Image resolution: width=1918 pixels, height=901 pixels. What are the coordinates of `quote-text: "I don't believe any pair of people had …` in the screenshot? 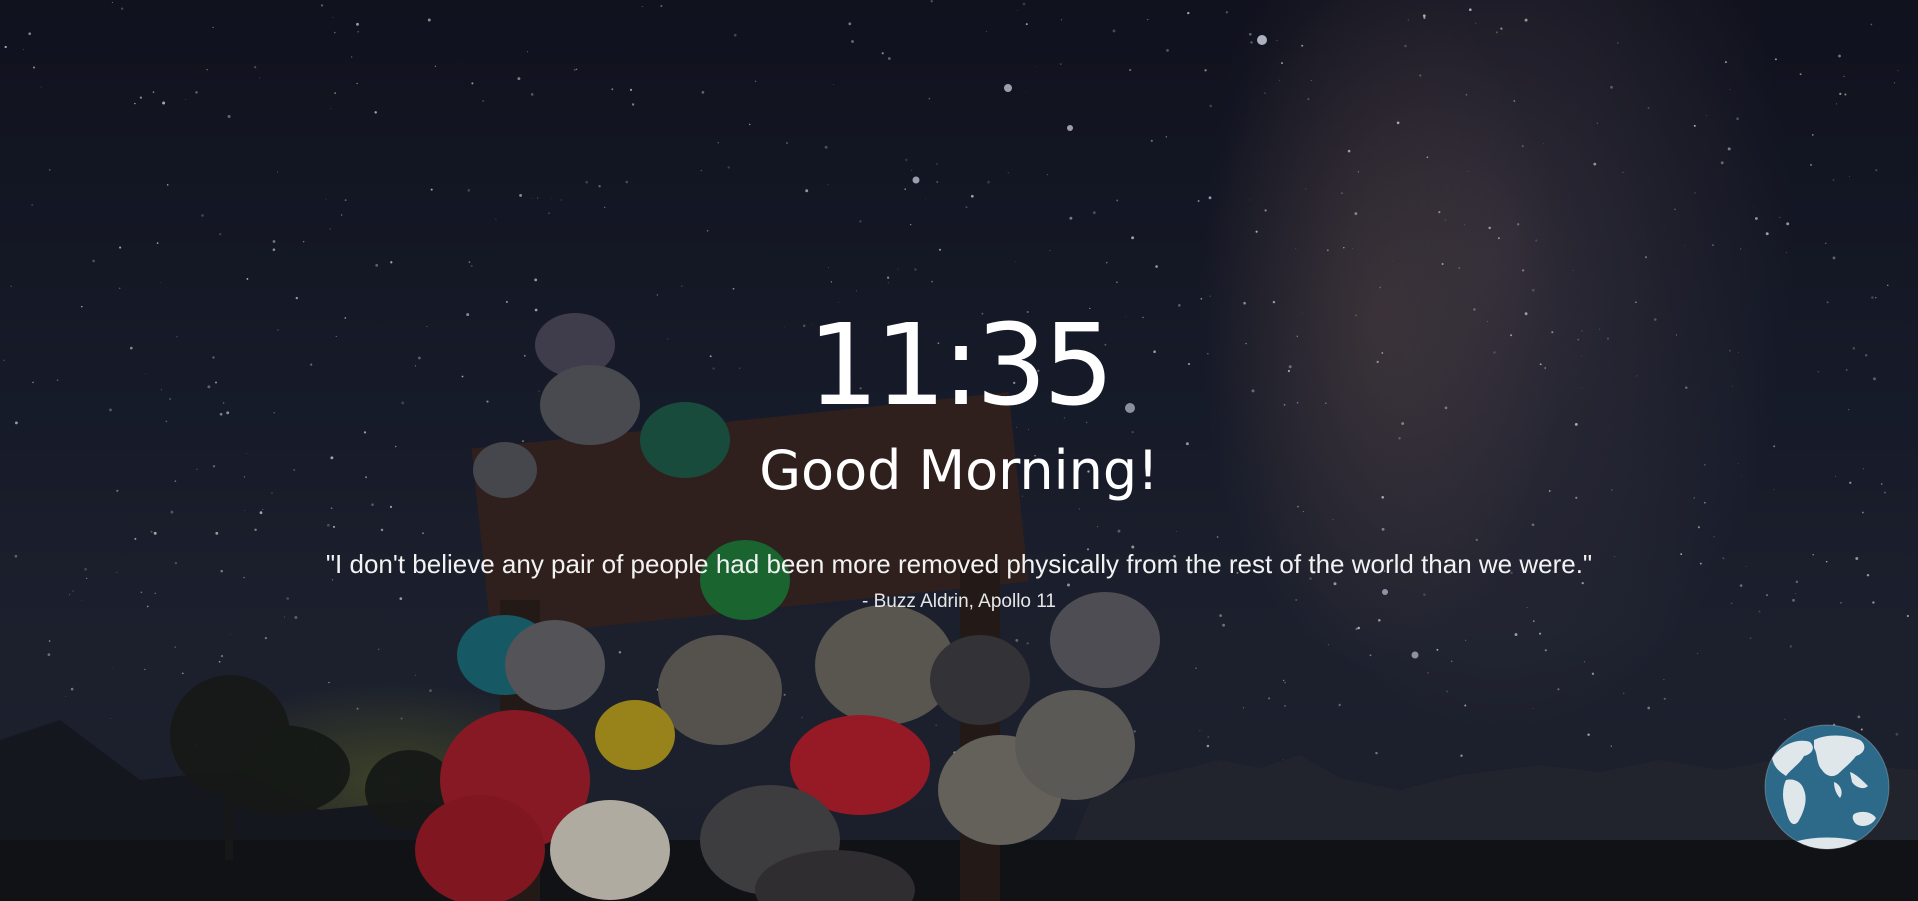 It's located at (959, 564).